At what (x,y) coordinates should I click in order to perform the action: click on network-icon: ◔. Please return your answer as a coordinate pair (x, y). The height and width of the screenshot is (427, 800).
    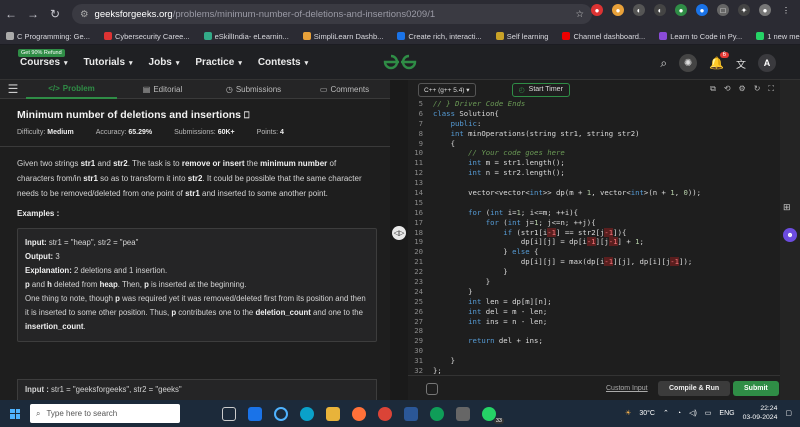
    Looking at the image, I should click on (679, 413).